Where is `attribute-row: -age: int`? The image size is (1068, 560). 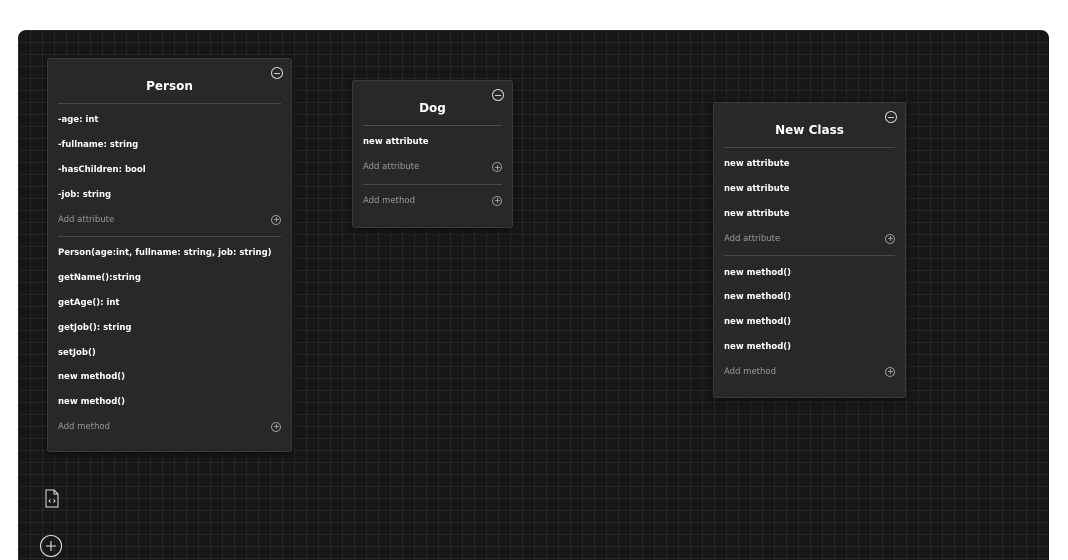
attribute-row: -age: int is located at coordinates (169, 120).